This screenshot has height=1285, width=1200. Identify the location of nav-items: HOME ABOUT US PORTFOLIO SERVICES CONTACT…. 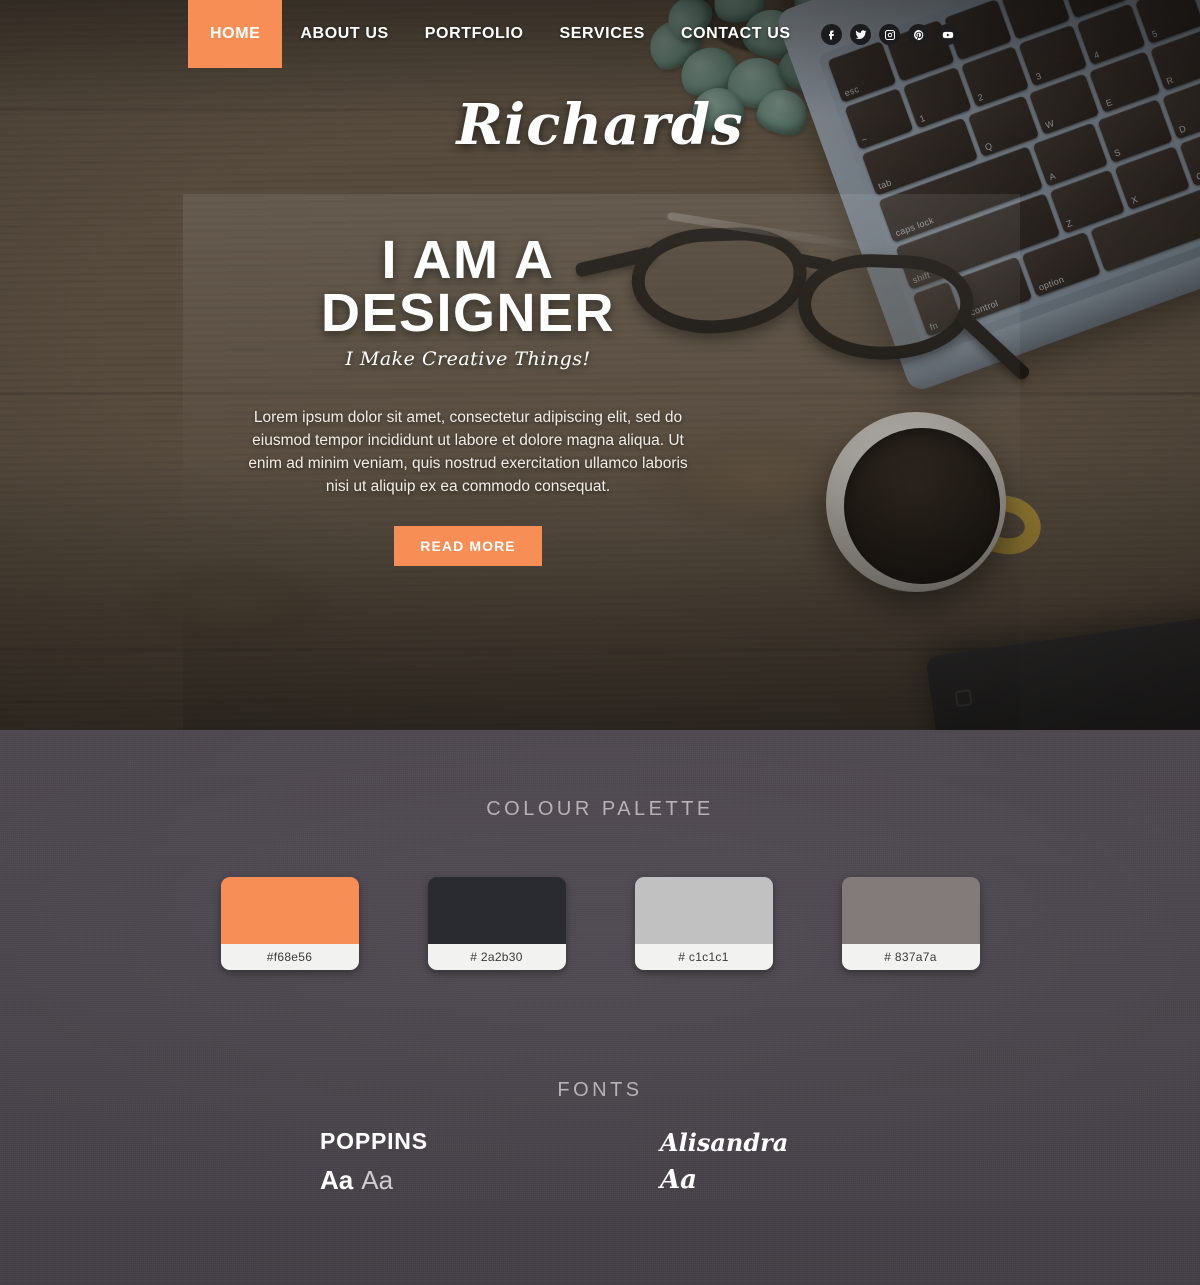
(498, 34).